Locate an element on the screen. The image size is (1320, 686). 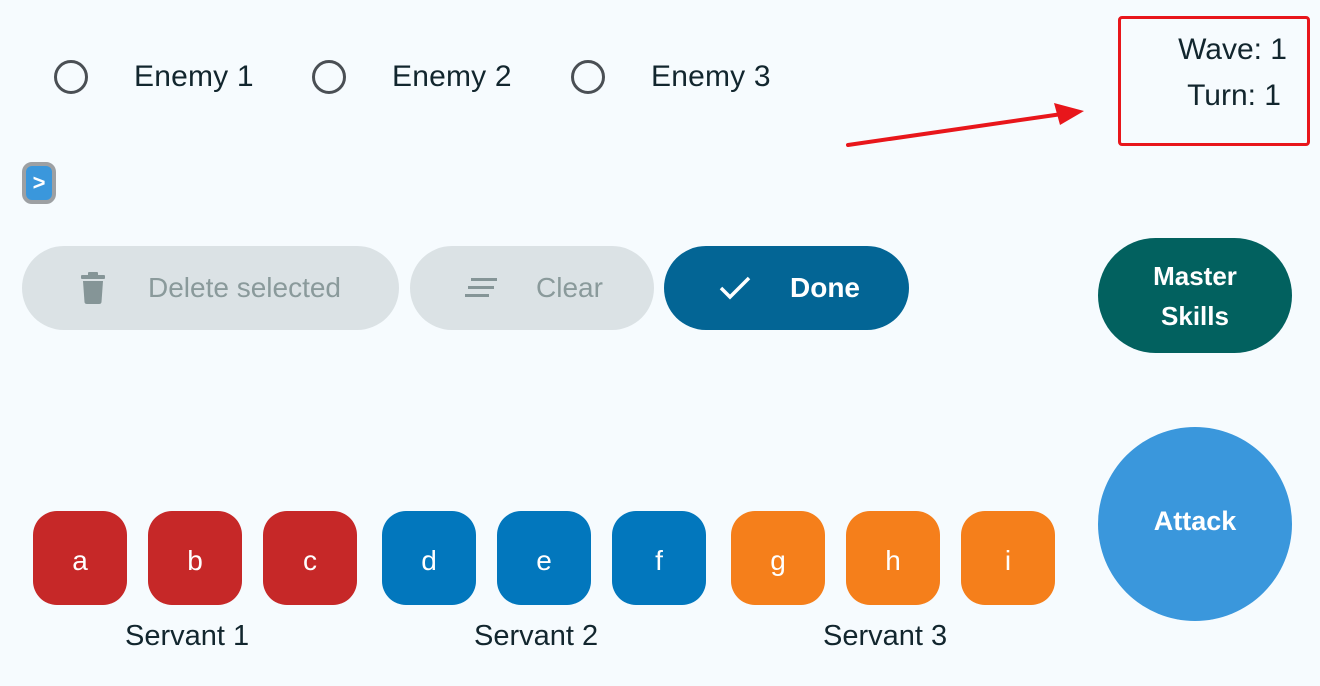
wave-turn-status: Wave: 1 Turn: 1 is located at coordinates (1214, 81).